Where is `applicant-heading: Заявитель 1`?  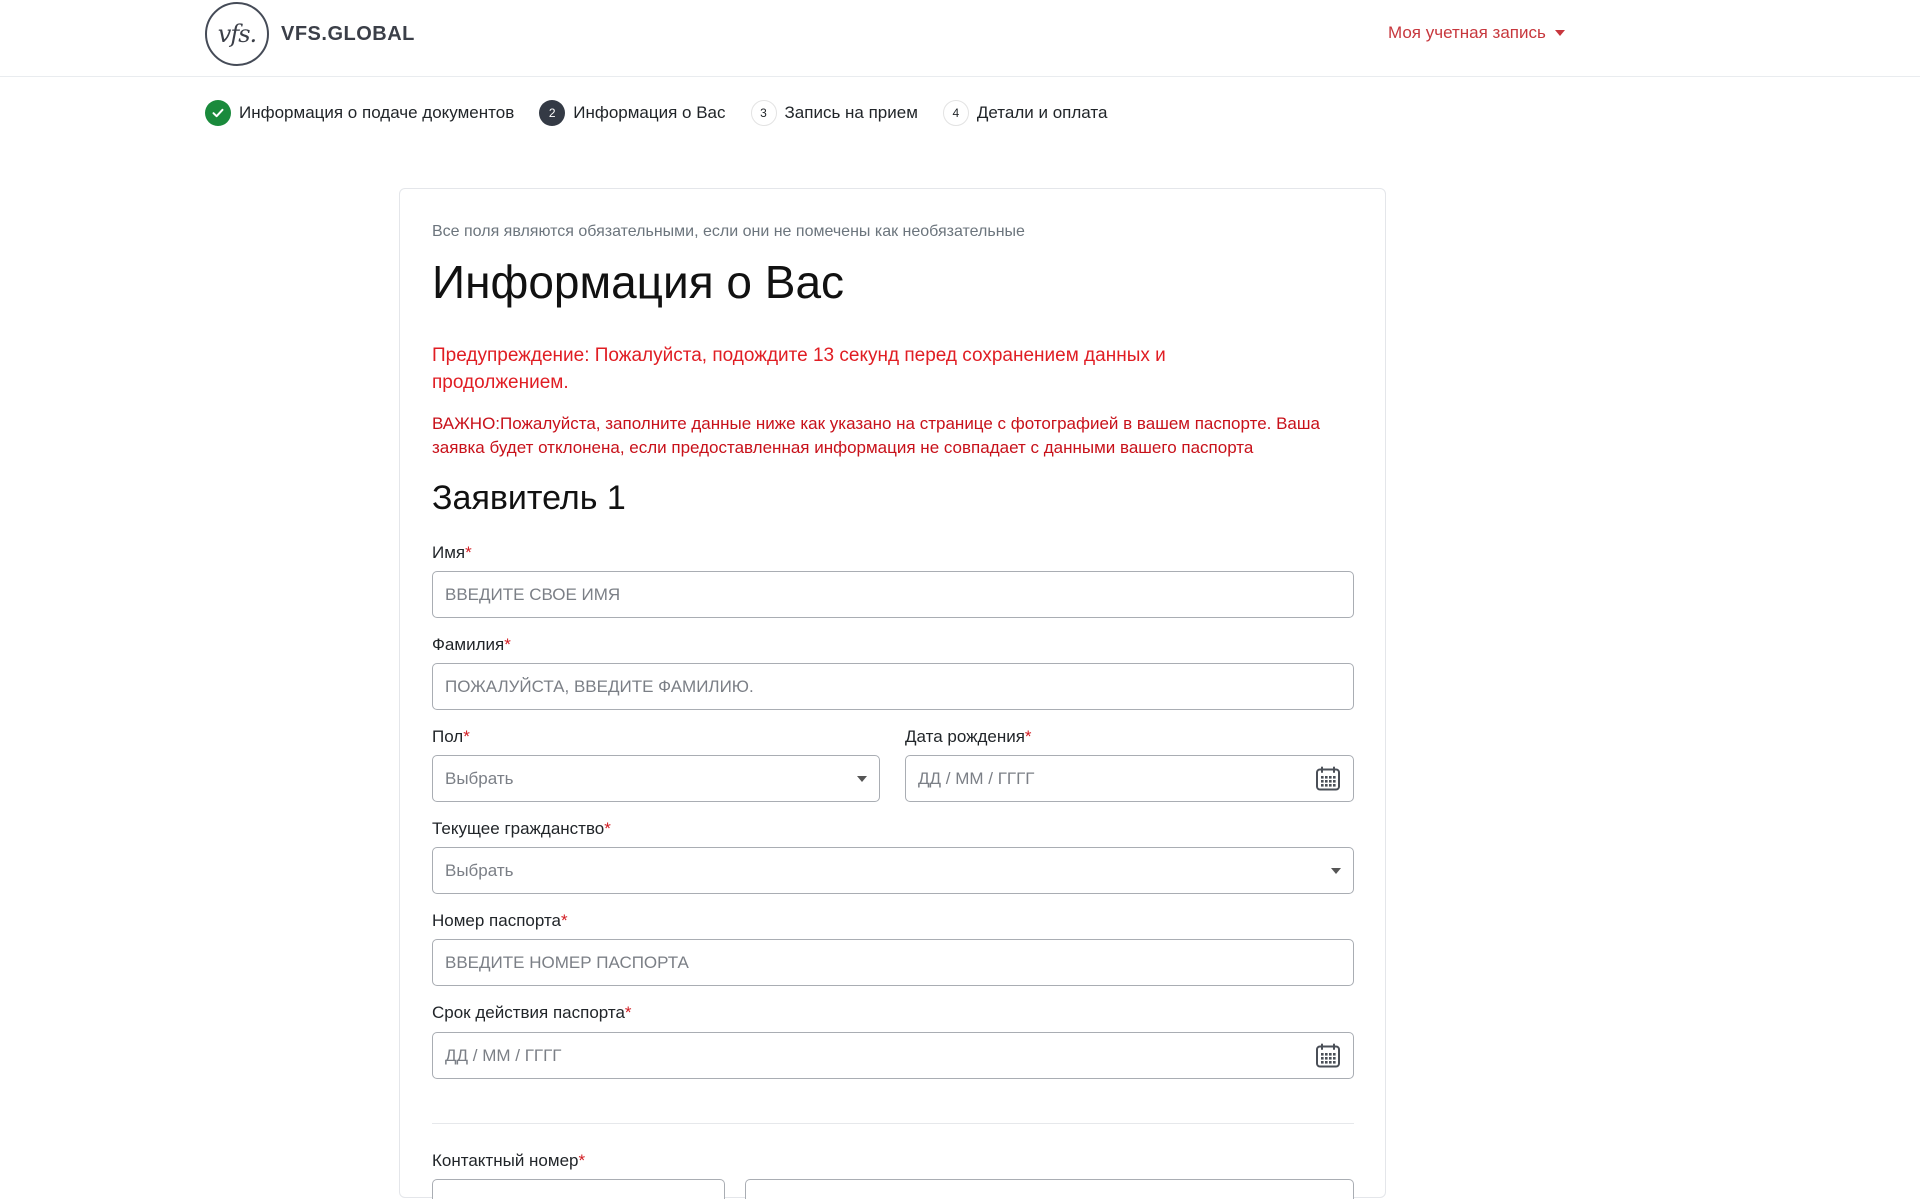 applicant-heading: Заявитель 1 is located at coordinates (529, 498).